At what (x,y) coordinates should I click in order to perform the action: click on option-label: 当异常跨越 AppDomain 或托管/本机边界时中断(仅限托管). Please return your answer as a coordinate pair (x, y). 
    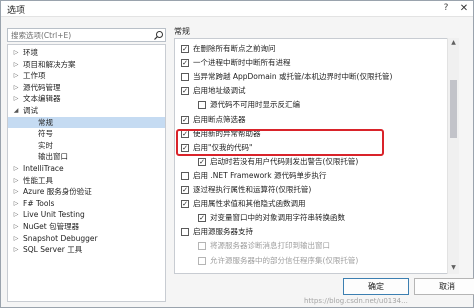
    Looking at the image, I should click on (293, 77).